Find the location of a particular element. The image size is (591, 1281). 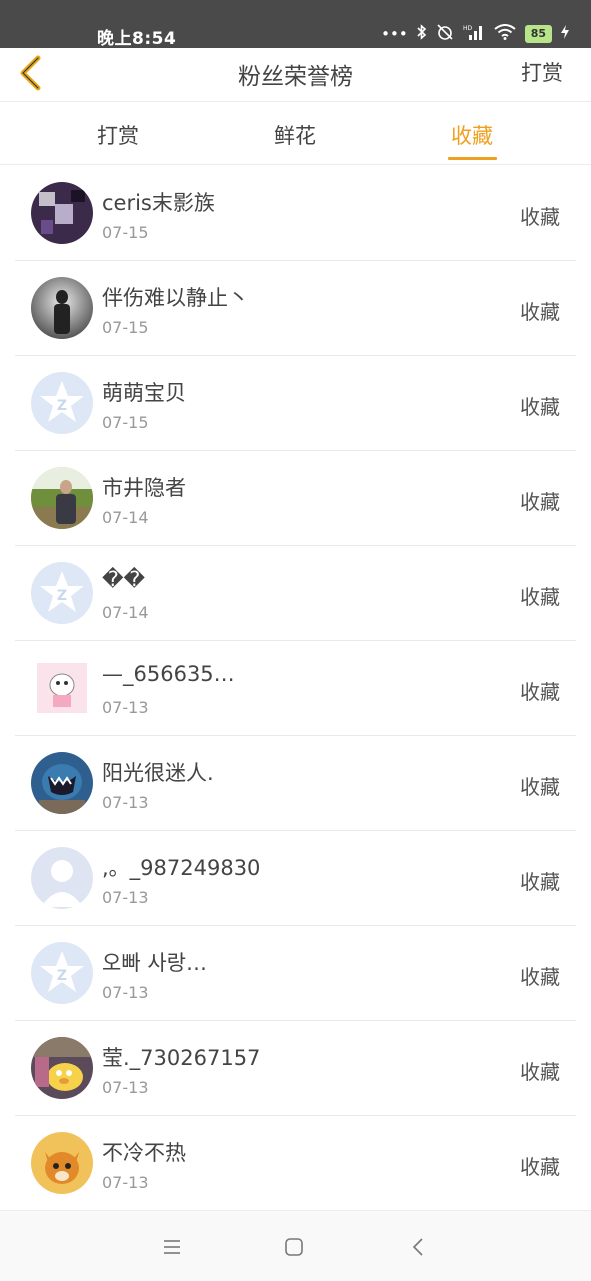

list-item: ,。_987249830 07-13 收藏 is located at coordinates (295, 878).